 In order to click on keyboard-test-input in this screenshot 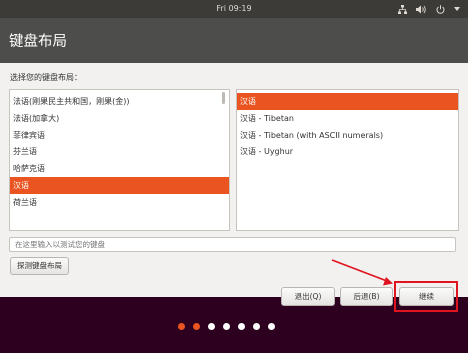, I will do `click(232, 244)`.